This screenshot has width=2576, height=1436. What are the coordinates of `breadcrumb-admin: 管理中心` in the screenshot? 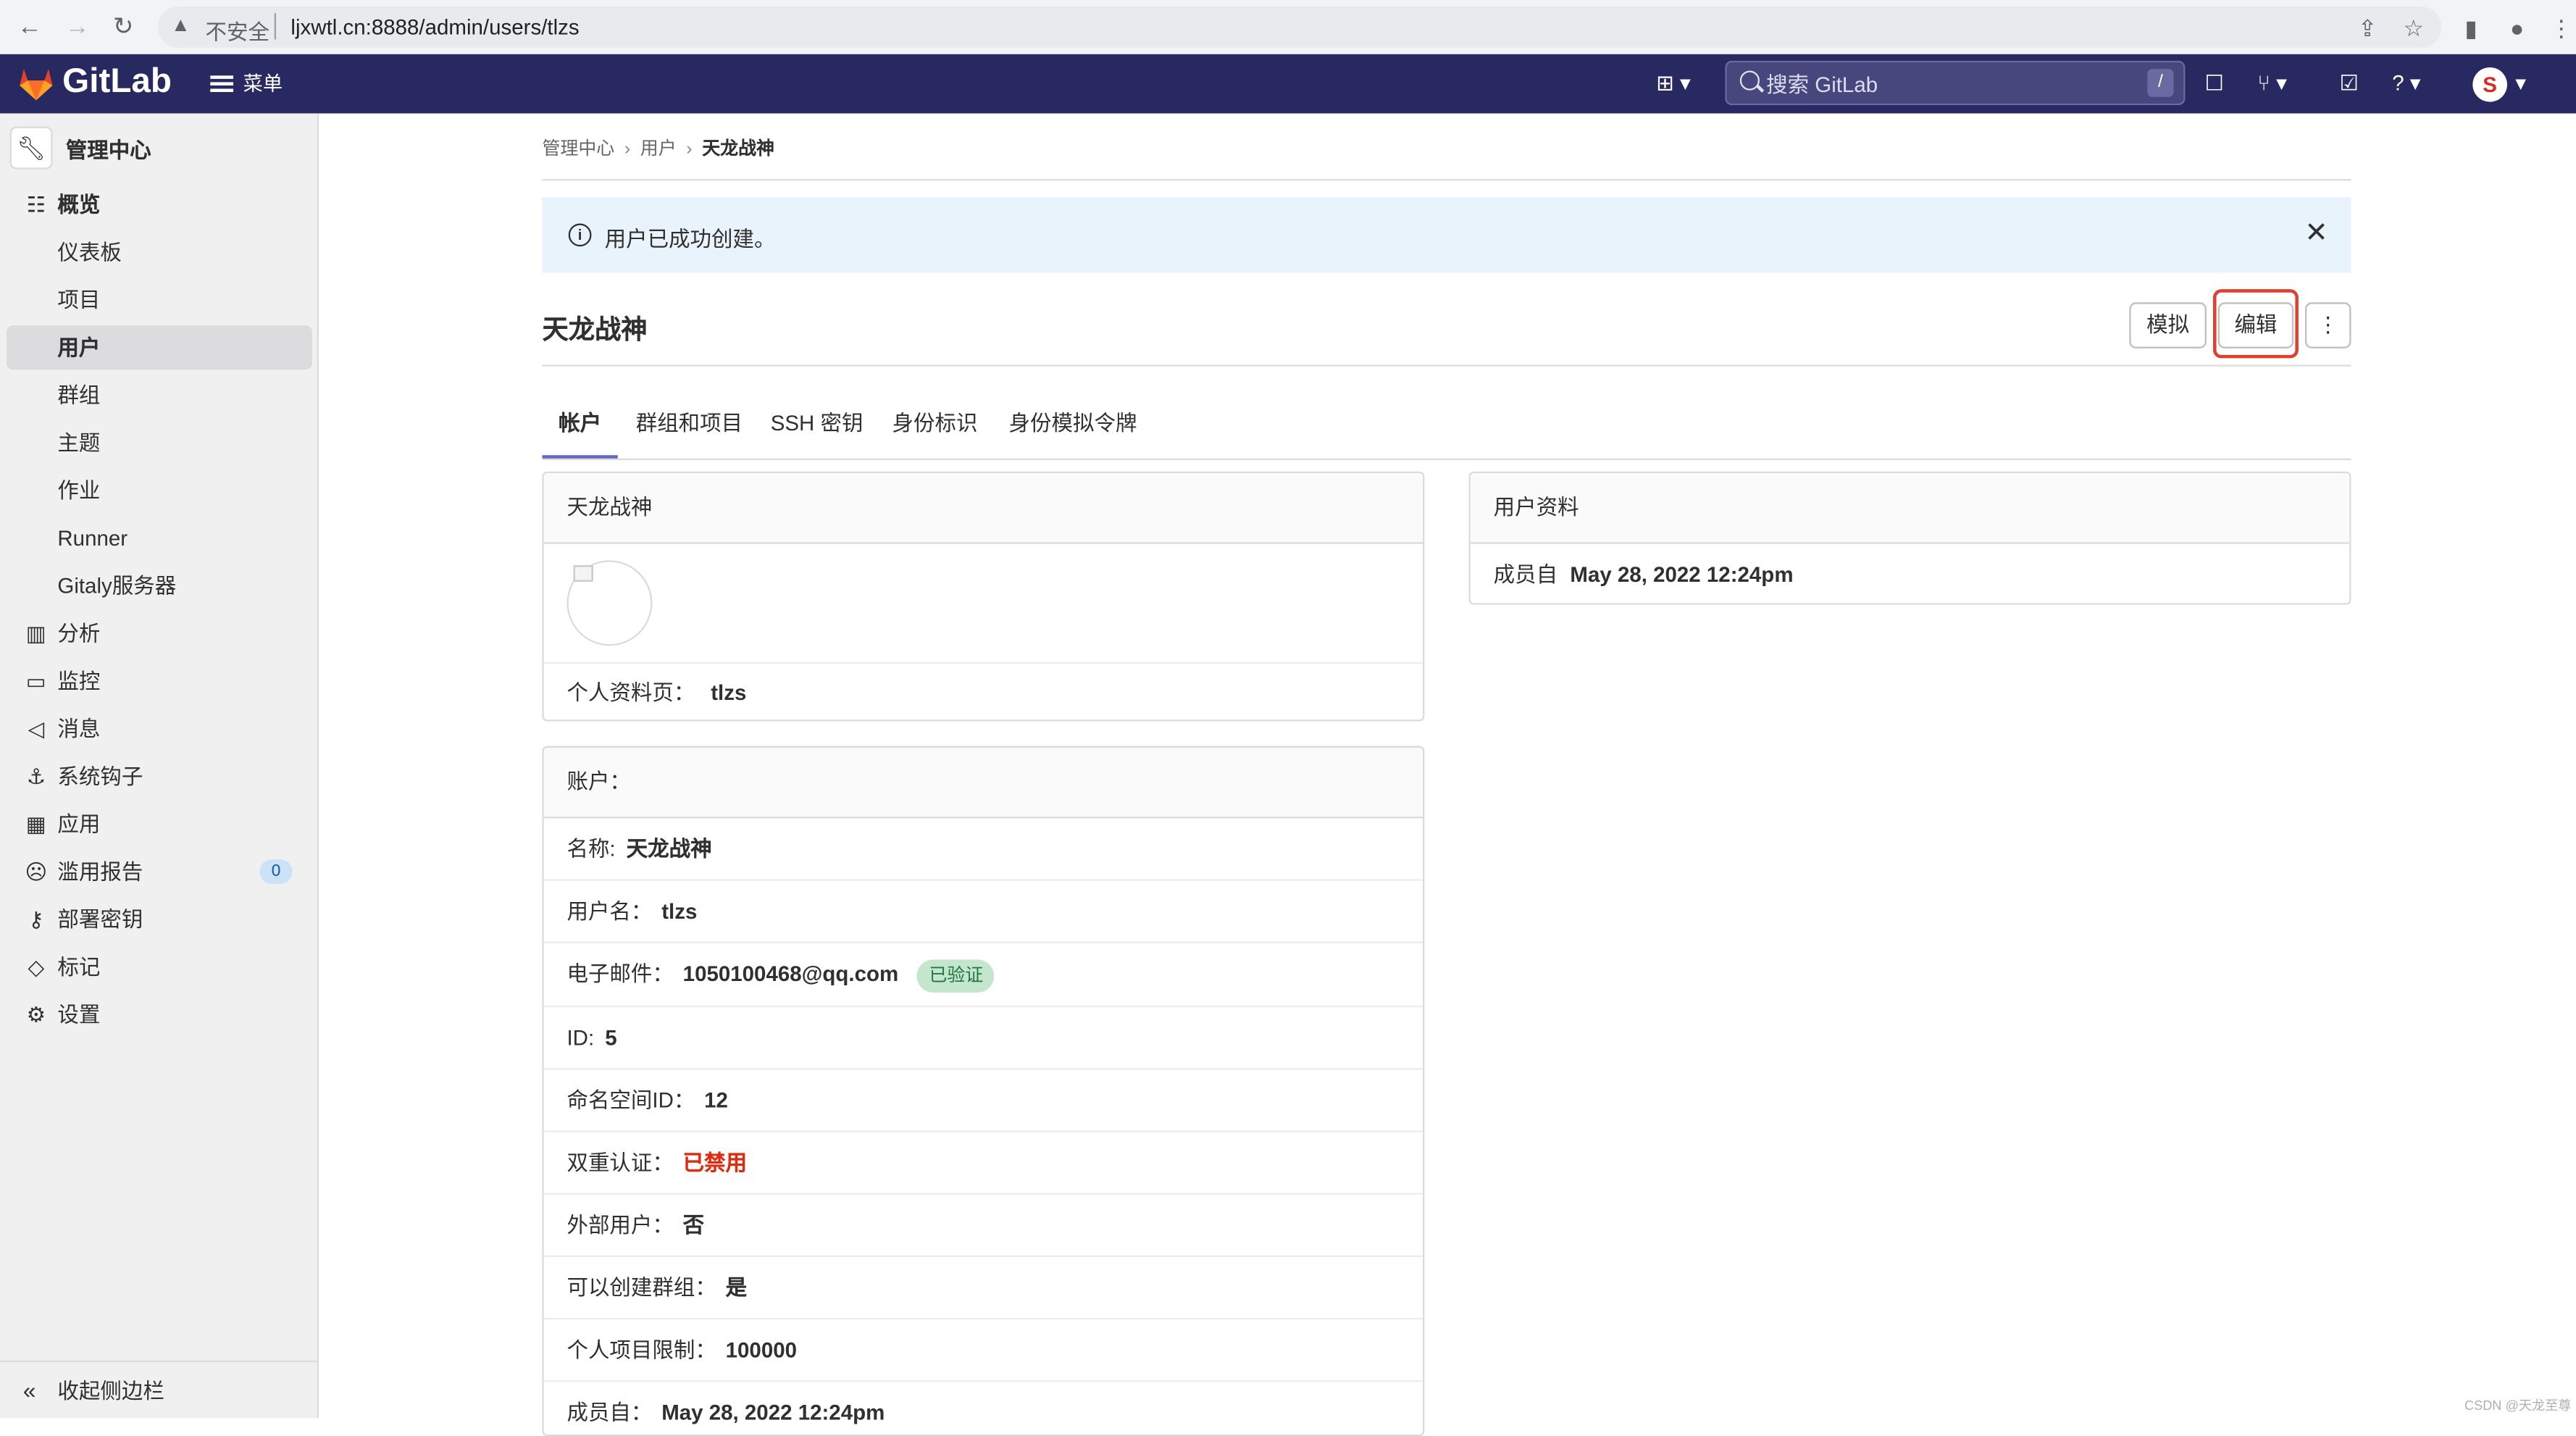 It's located at (578, 149).